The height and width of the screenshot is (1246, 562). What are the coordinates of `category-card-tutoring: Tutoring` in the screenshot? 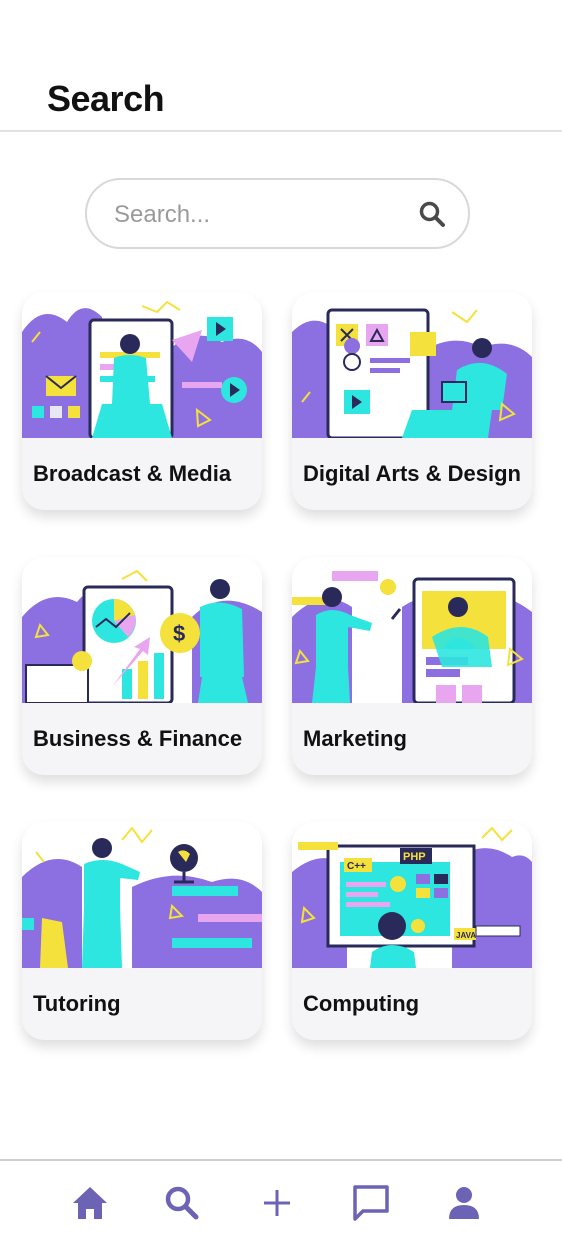 It's located at (142, 931).